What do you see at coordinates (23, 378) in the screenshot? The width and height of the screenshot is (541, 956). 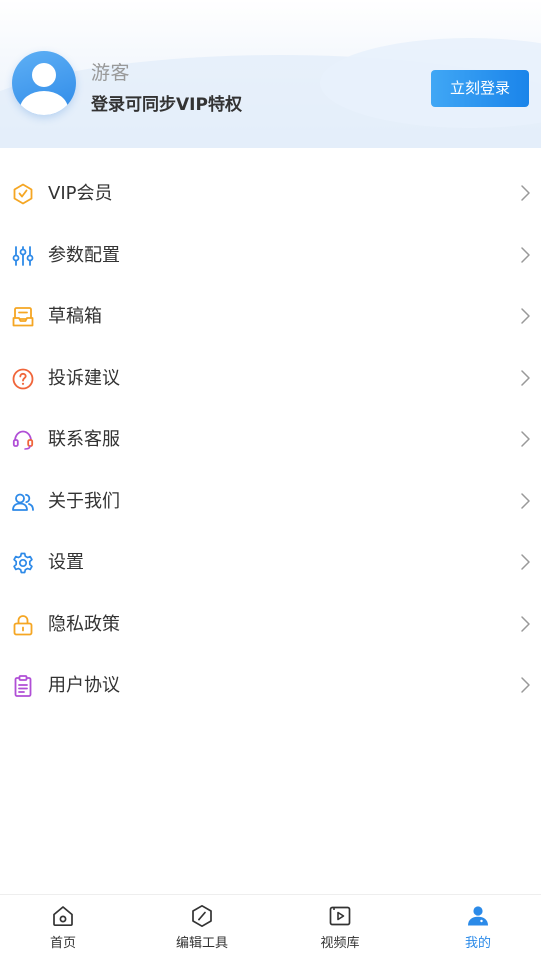 I see `question-circle-icon` at bounding box center [23, 378].